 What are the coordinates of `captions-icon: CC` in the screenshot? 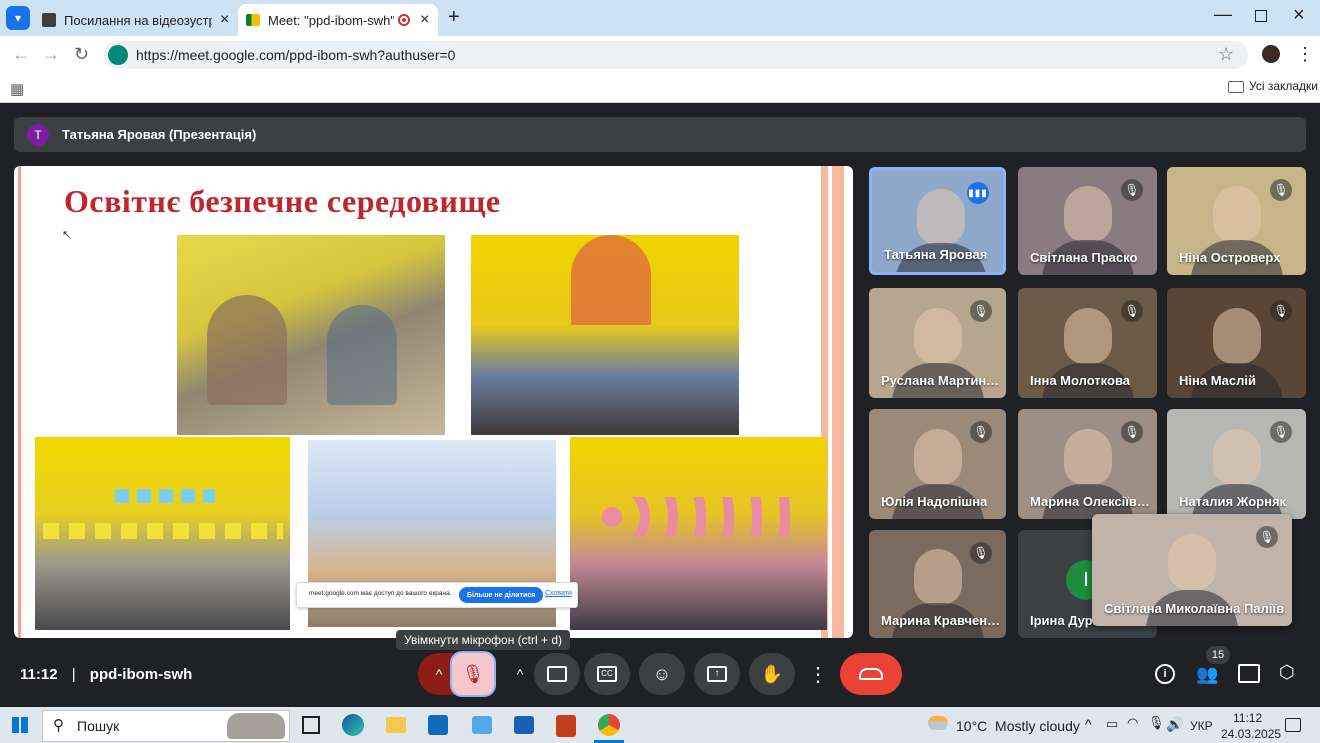 It's located at (607, 674).